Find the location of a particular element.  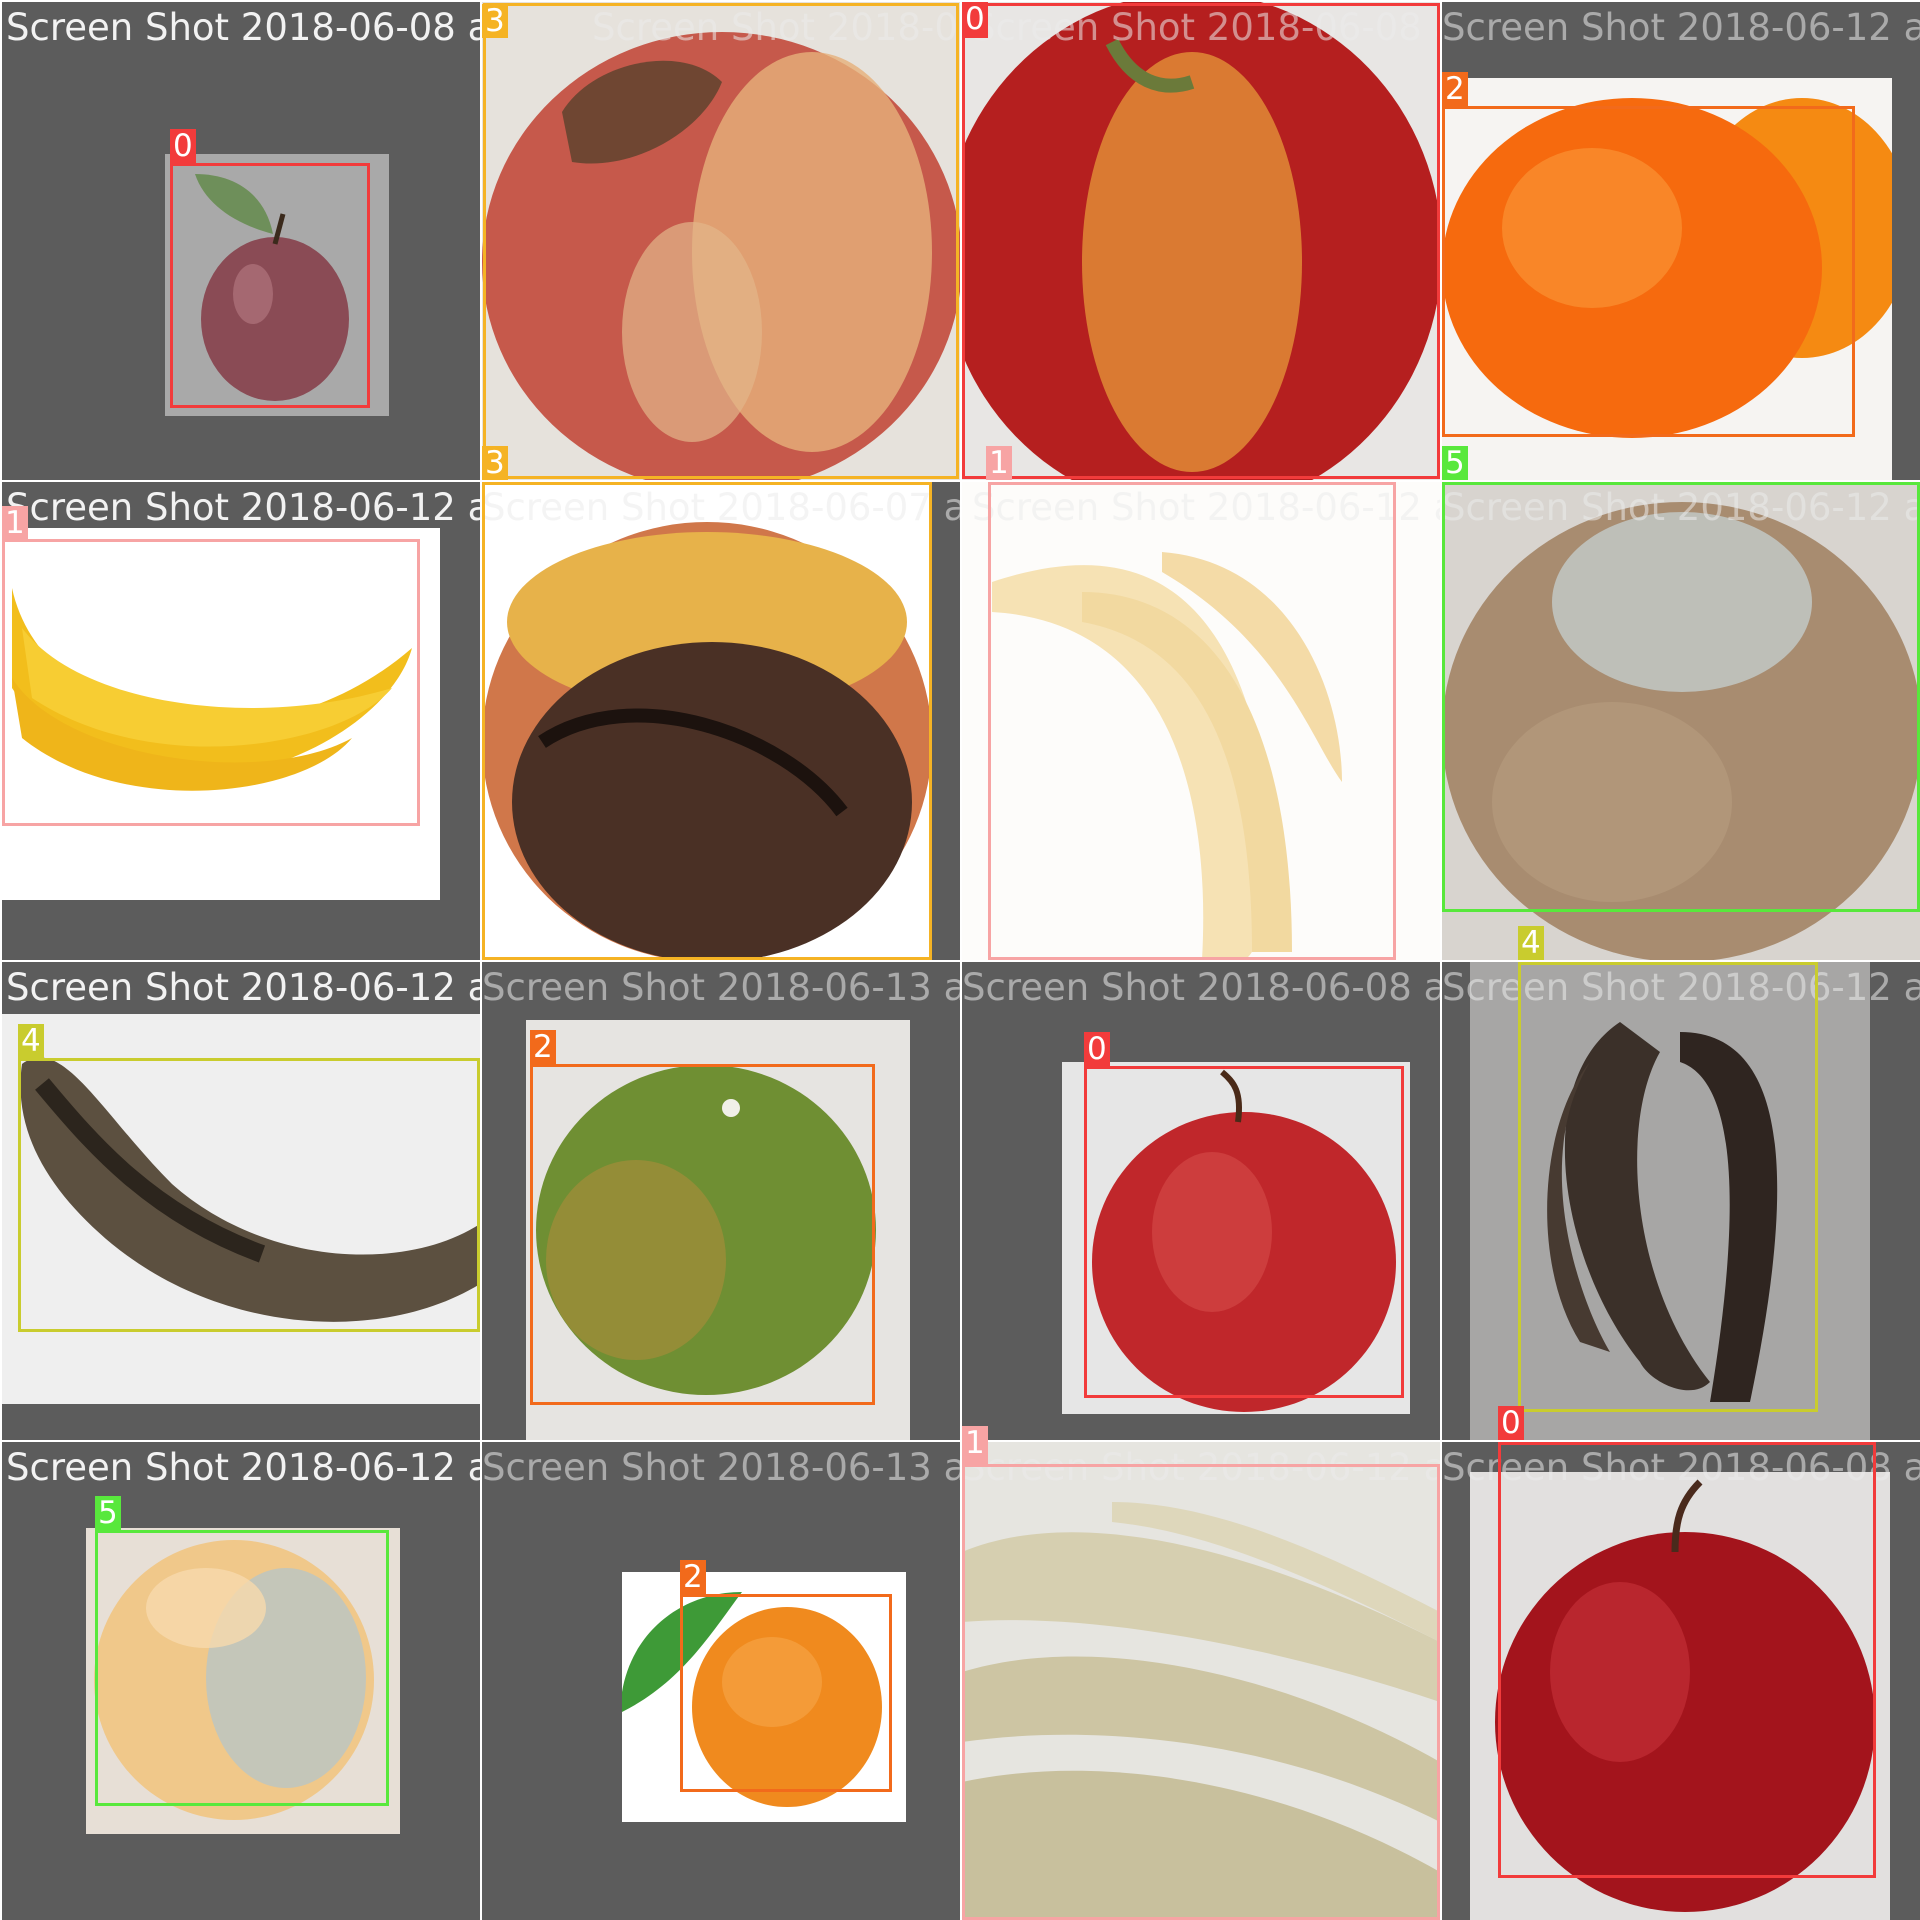

tile-8: Screen Shot 2018-06-12 at 9 4 is located at coordinates (241, 1201).